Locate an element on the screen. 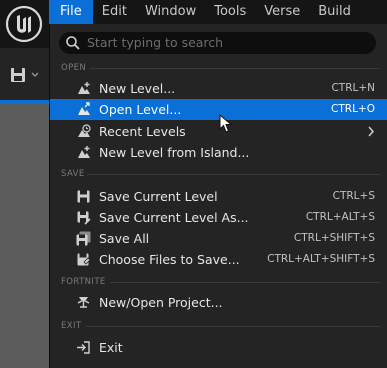  menu-verse: Verse is located at coordinates (282, 12).